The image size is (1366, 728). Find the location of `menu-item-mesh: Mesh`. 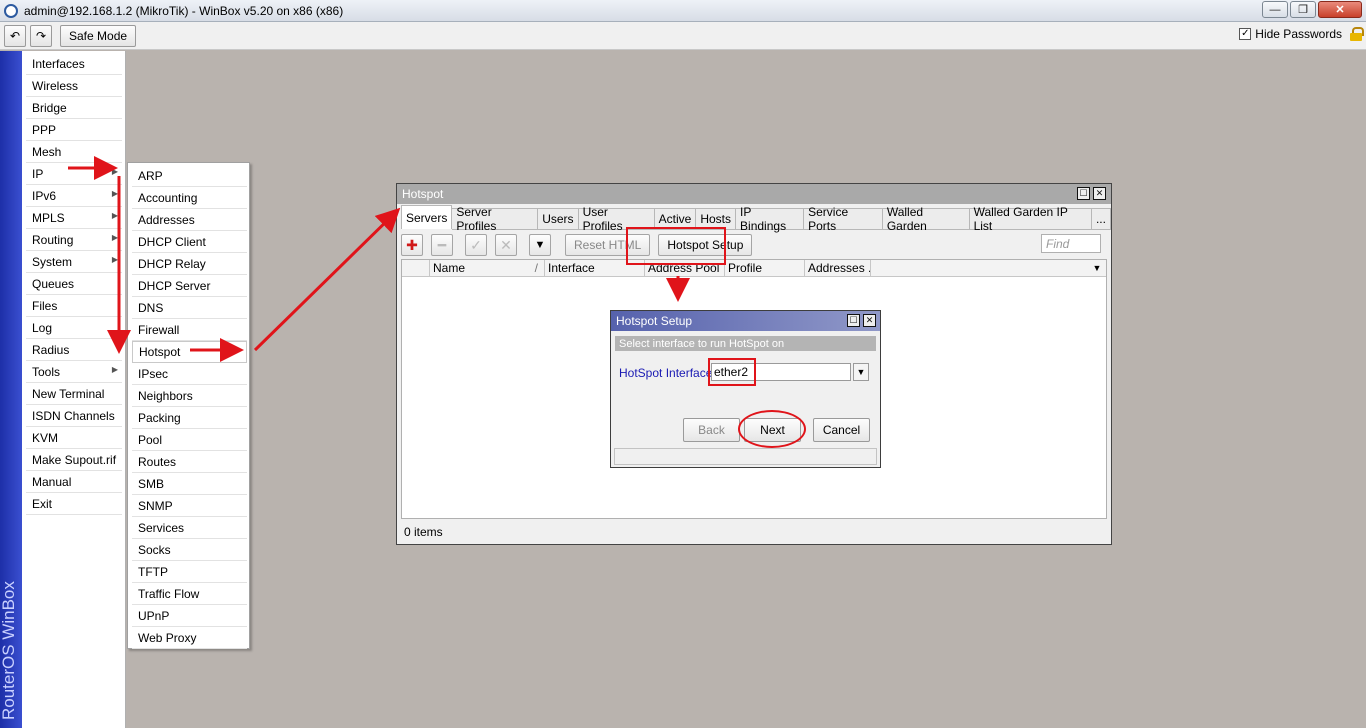

menu-item-mesh: Mesh is located at coordinates (74, 152).